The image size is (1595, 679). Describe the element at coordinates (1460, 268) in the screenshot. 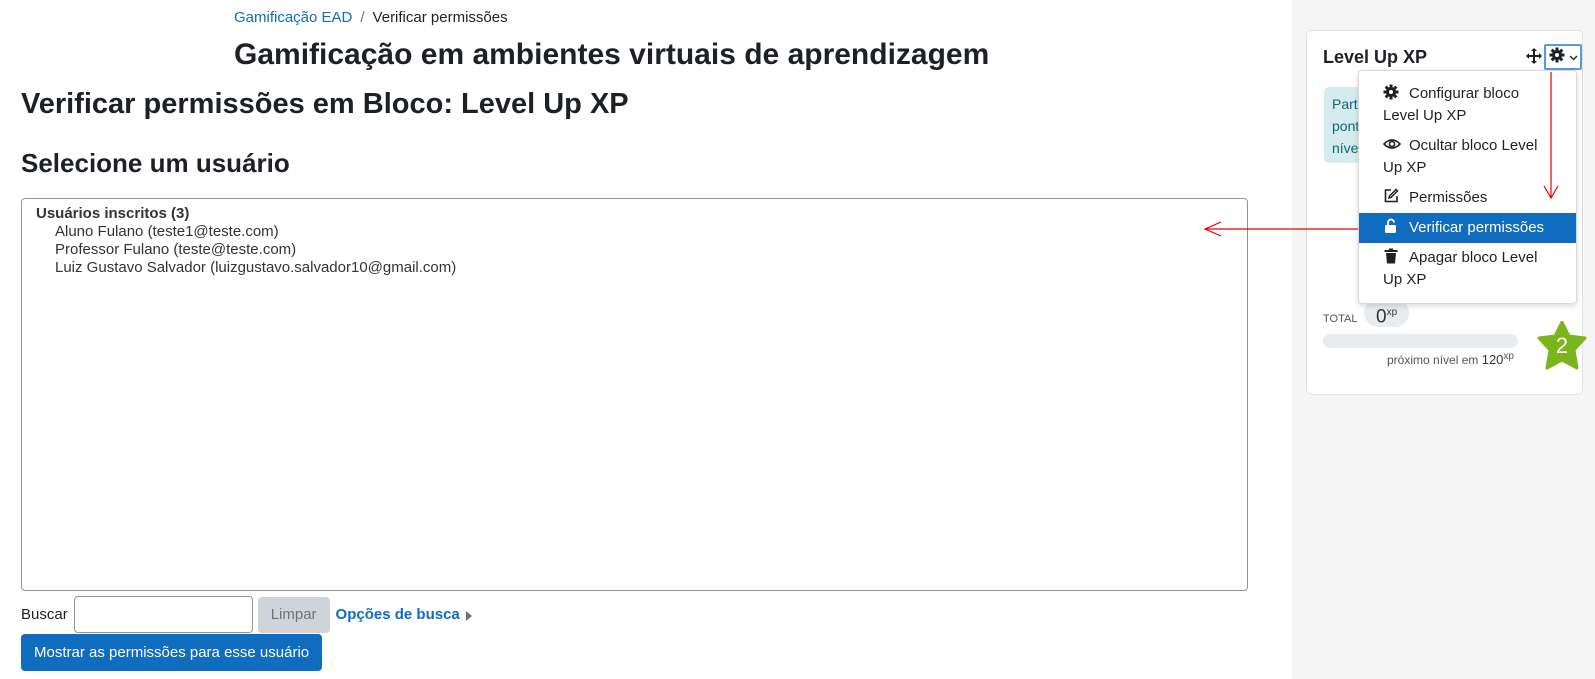

I see `menu-item-label: Apagar bloco Level Up XP` at that location.